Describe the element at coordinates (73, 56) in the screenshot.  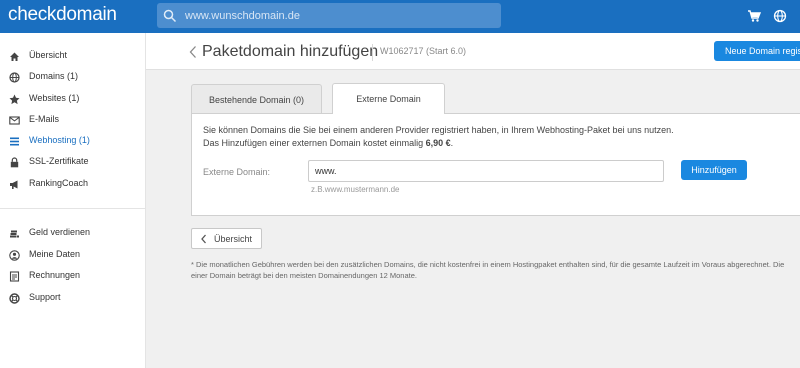
I see `sidebar-item-overview: Übersicht` at that location.